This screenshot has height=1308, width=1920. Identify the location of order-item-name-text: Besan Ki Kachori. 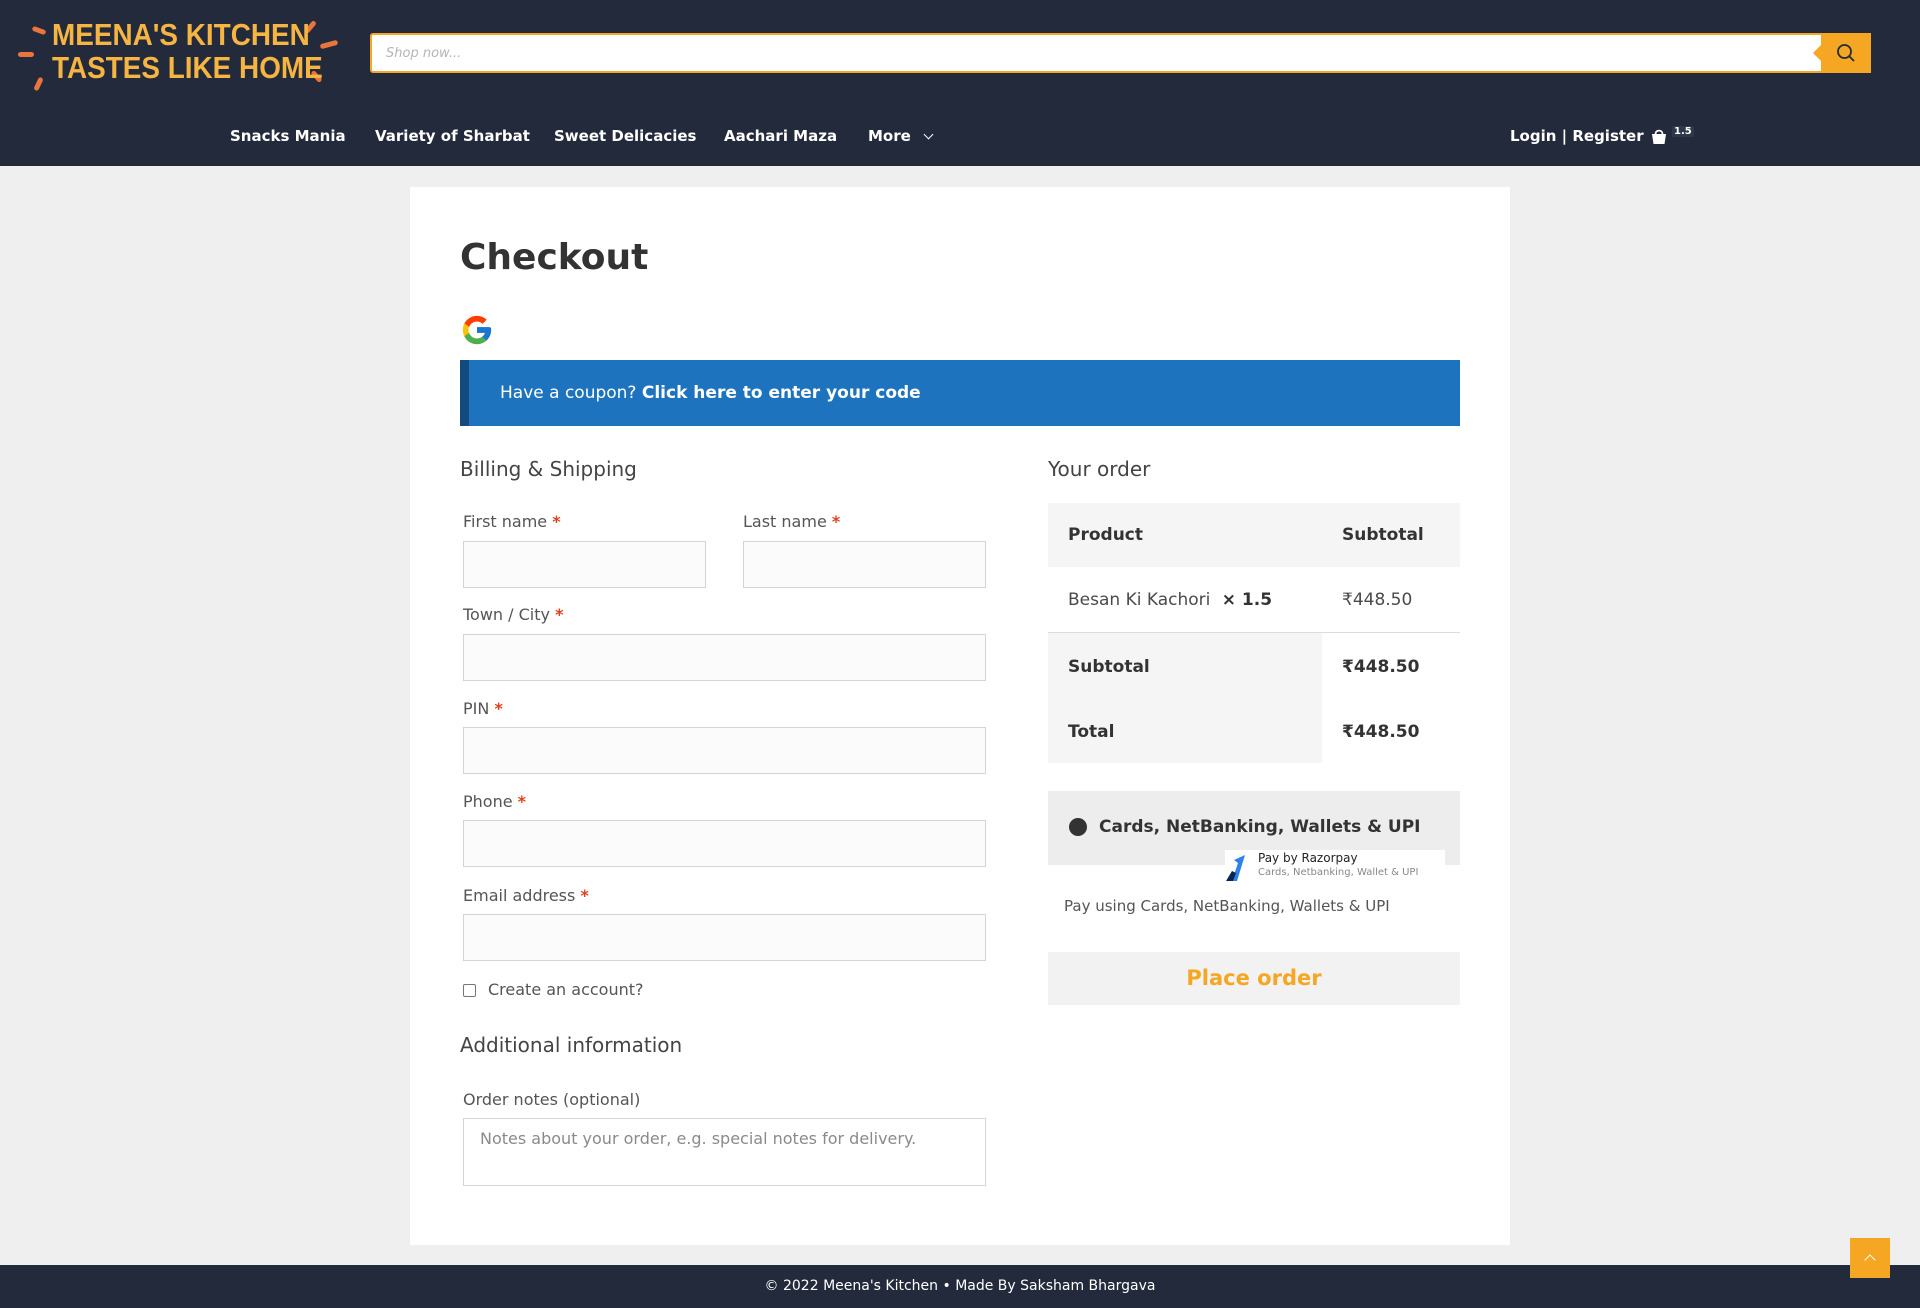
(1139, 600).